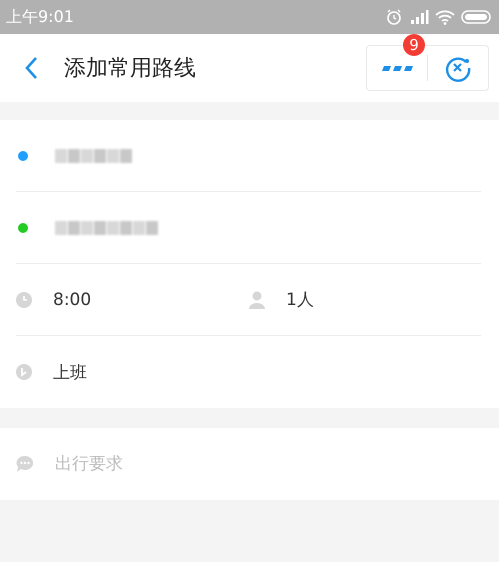  I want to click on dots-icon, so click(397, 68).